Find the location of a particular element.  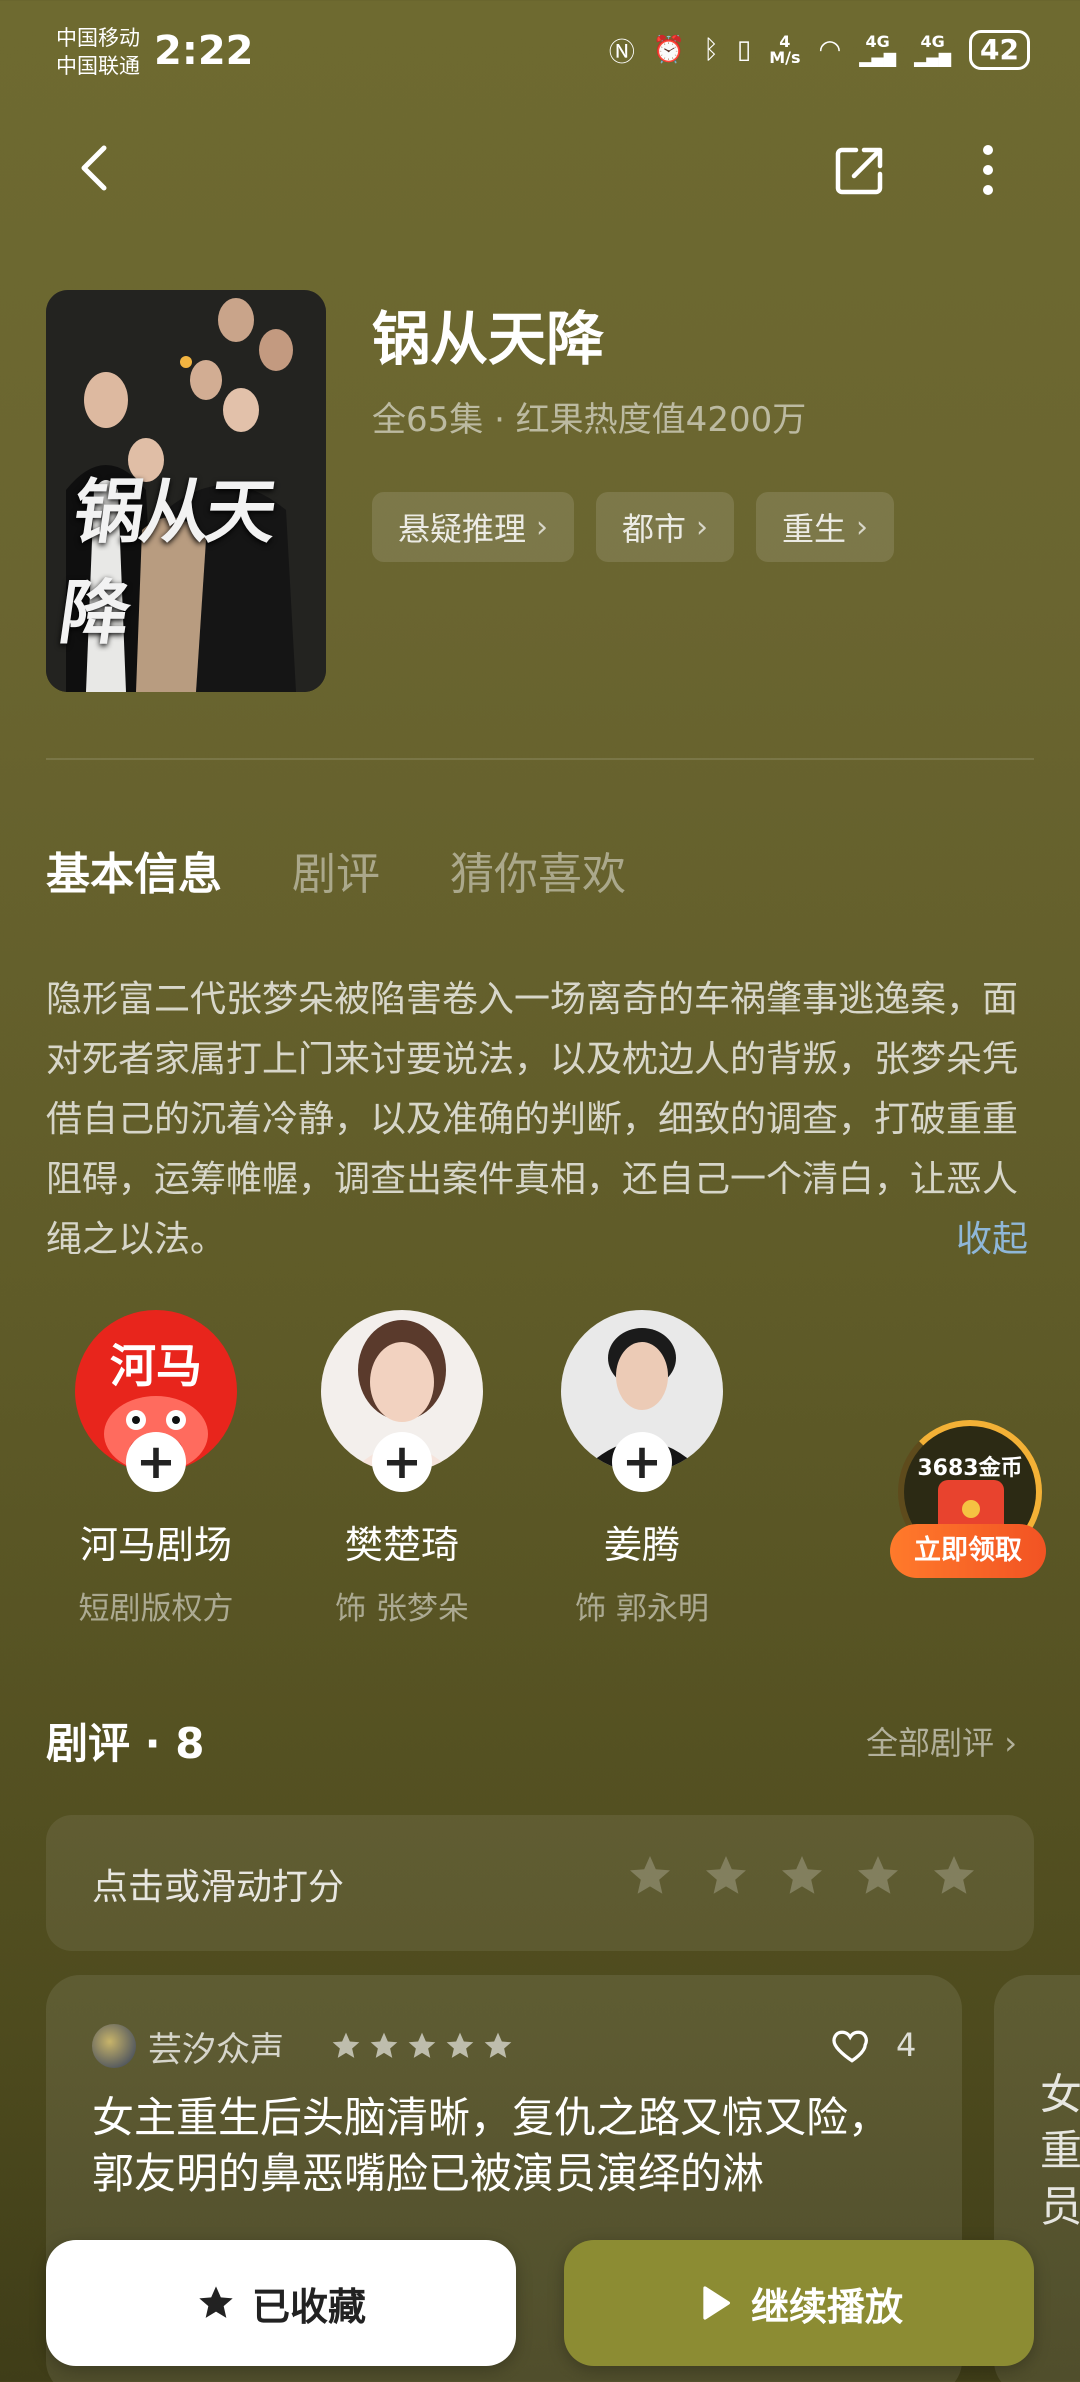

cast-item-fan-chuqi: + 樊楚琦 饰 张梦朵 is located at coordinates (402, 1469).